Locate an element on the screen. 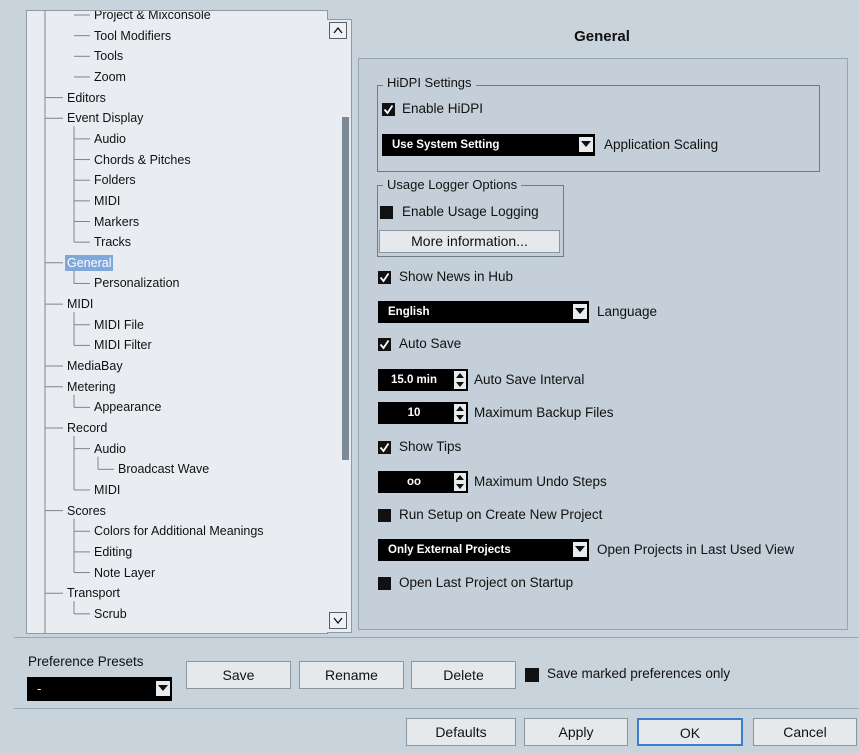 Image resolution: width=859 pixels, height=753 pixels. run-setup-checkbox is located at coordinates (384, 515).